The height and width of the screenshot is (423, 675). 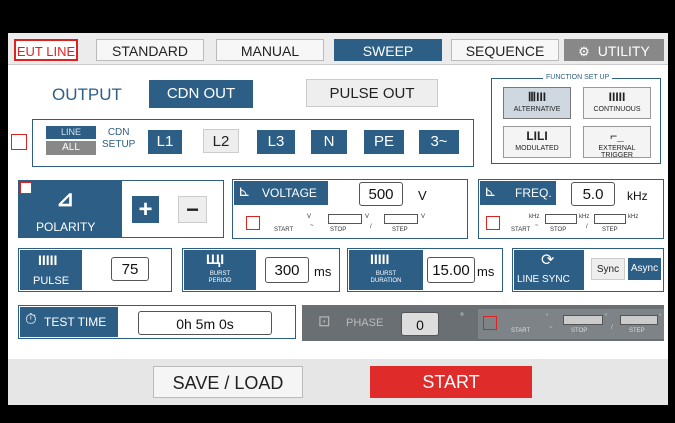 I want to click on phase-label: PHASE, so click(x=365, y=323).